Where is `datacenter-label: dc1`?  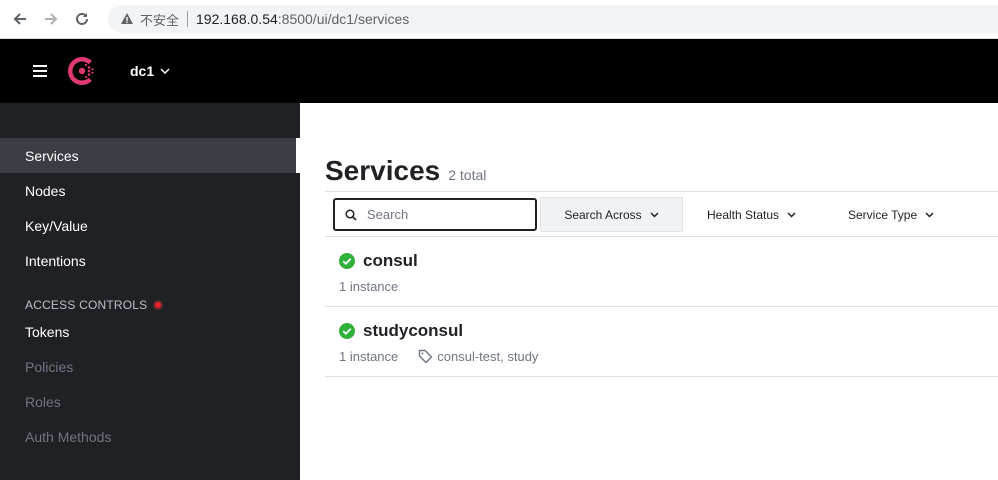
datacenter-label: dc1 is located at coordinates (142, 71).